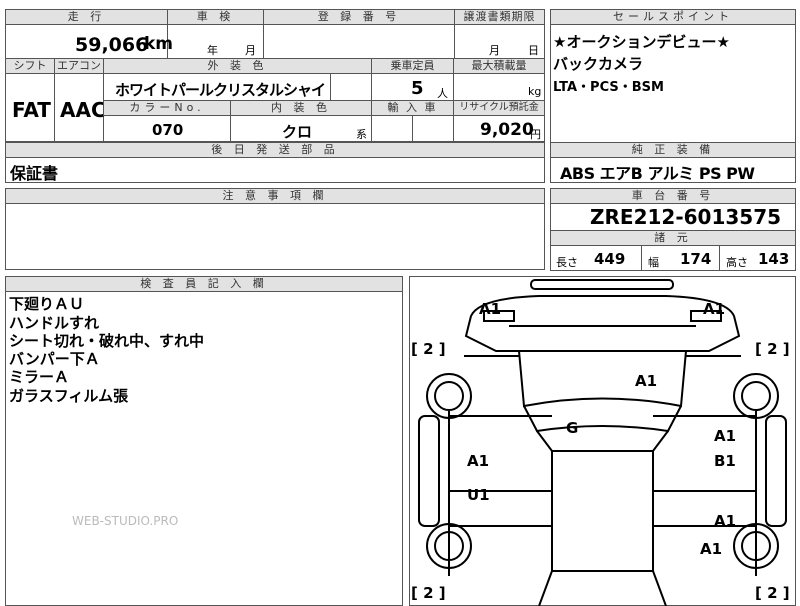 Image resolution: width=800 pixels, height=606 pixels. What do you see at coordinates (297, 132) in the screenshot?
I see `interior-value: クロ` at bounding box center [297, 132].